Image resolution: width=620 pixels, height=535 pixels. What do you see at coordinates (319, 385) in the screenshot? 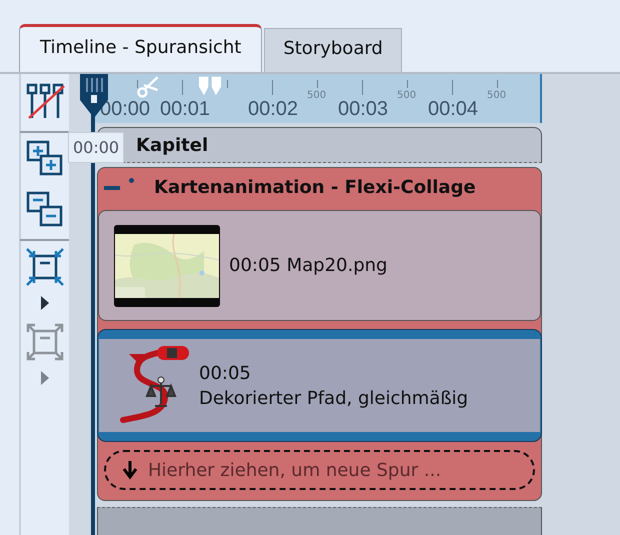
I see `clip: 00:05 Dekorierter Pfad, gleichmäßig` at bounding box center [319, 385].